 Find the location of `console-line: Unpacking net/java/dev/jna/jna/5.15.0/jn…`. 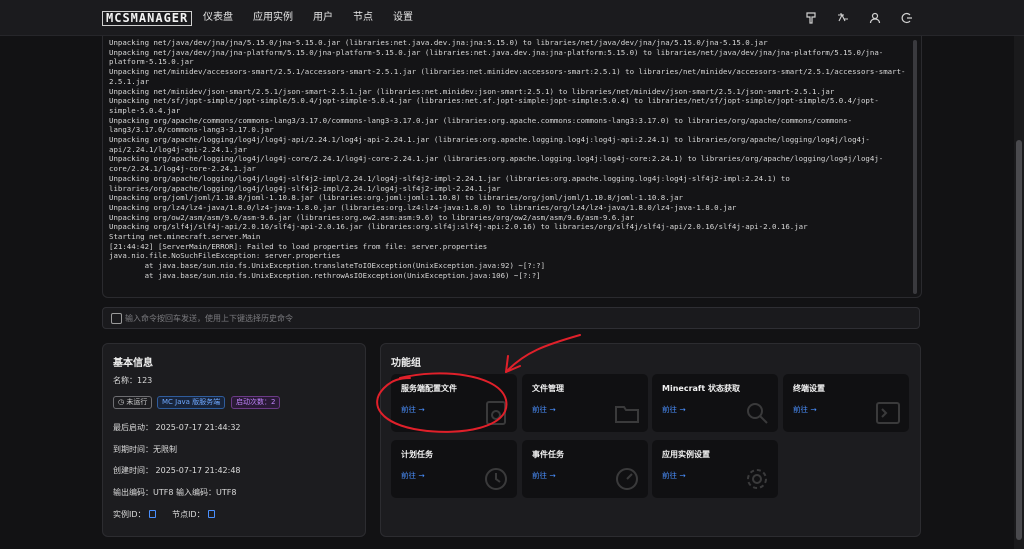

console-line: Unpacking net/java/dev/jna/jna/5.15.0/jn… is located at coordinates (438, 42).